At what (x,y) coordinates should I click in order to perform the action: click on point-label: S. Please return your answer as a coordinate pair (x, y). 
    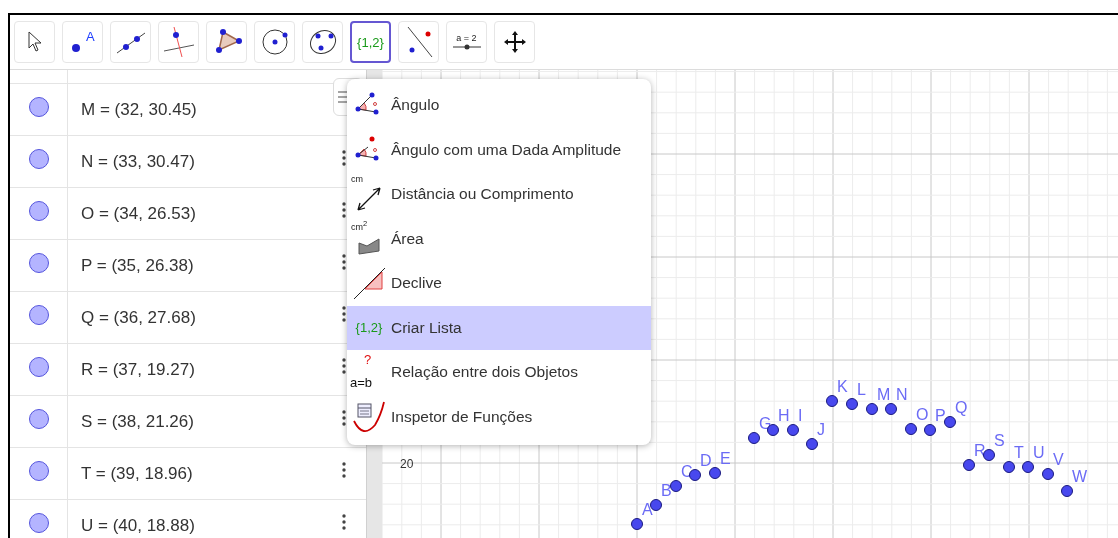
    Looking at the image, I should click on (999, 440).